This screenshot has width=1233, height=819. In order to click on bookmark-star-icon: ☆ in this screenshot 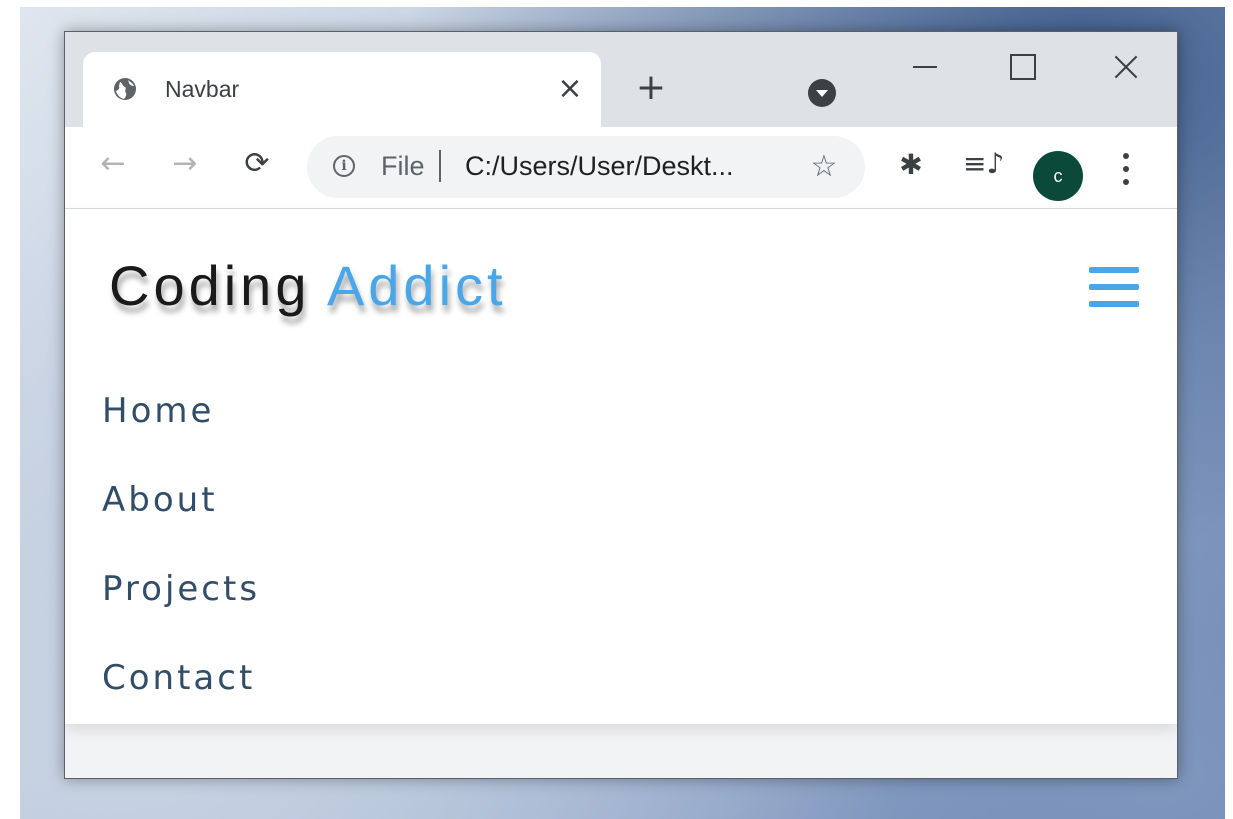, I will do `click(824, 167)`.